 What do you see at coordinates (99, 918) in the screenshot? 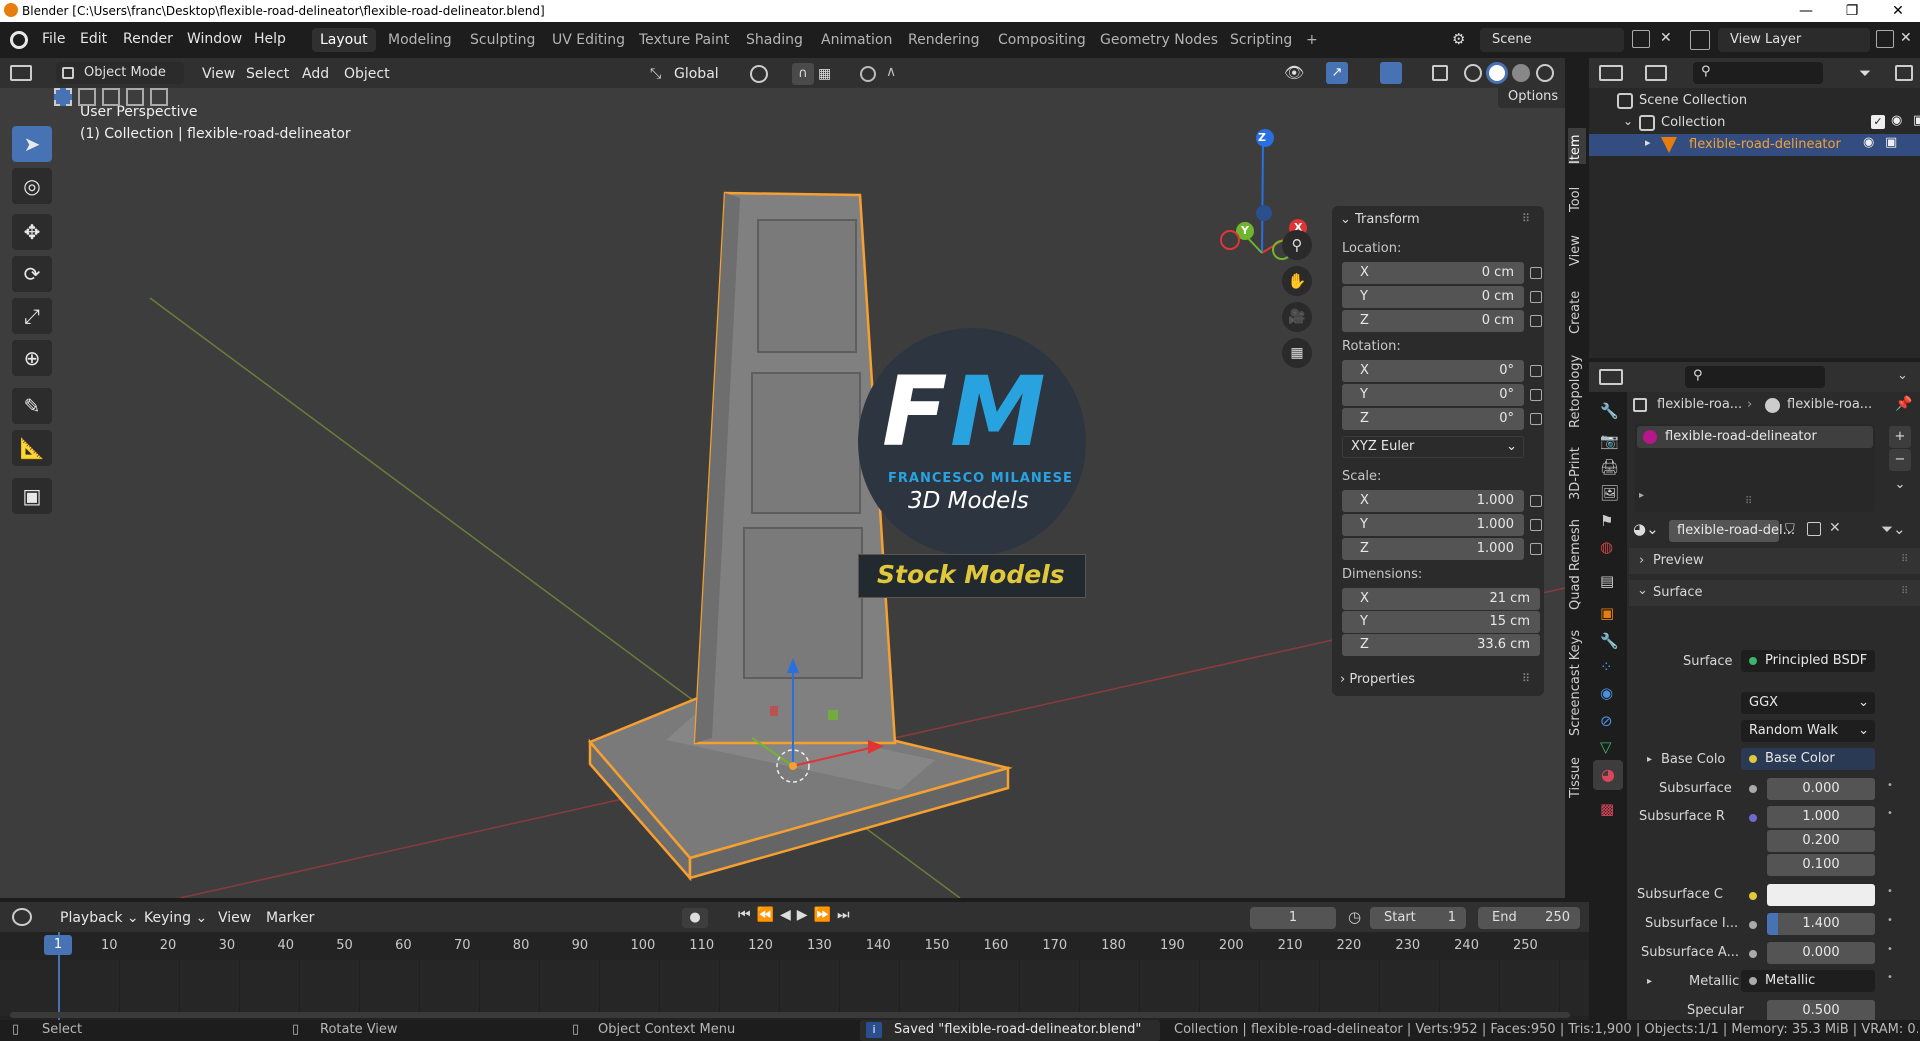
I see `timeline-menu-playback: Playback ⌄` at bounding box center [99, 918].